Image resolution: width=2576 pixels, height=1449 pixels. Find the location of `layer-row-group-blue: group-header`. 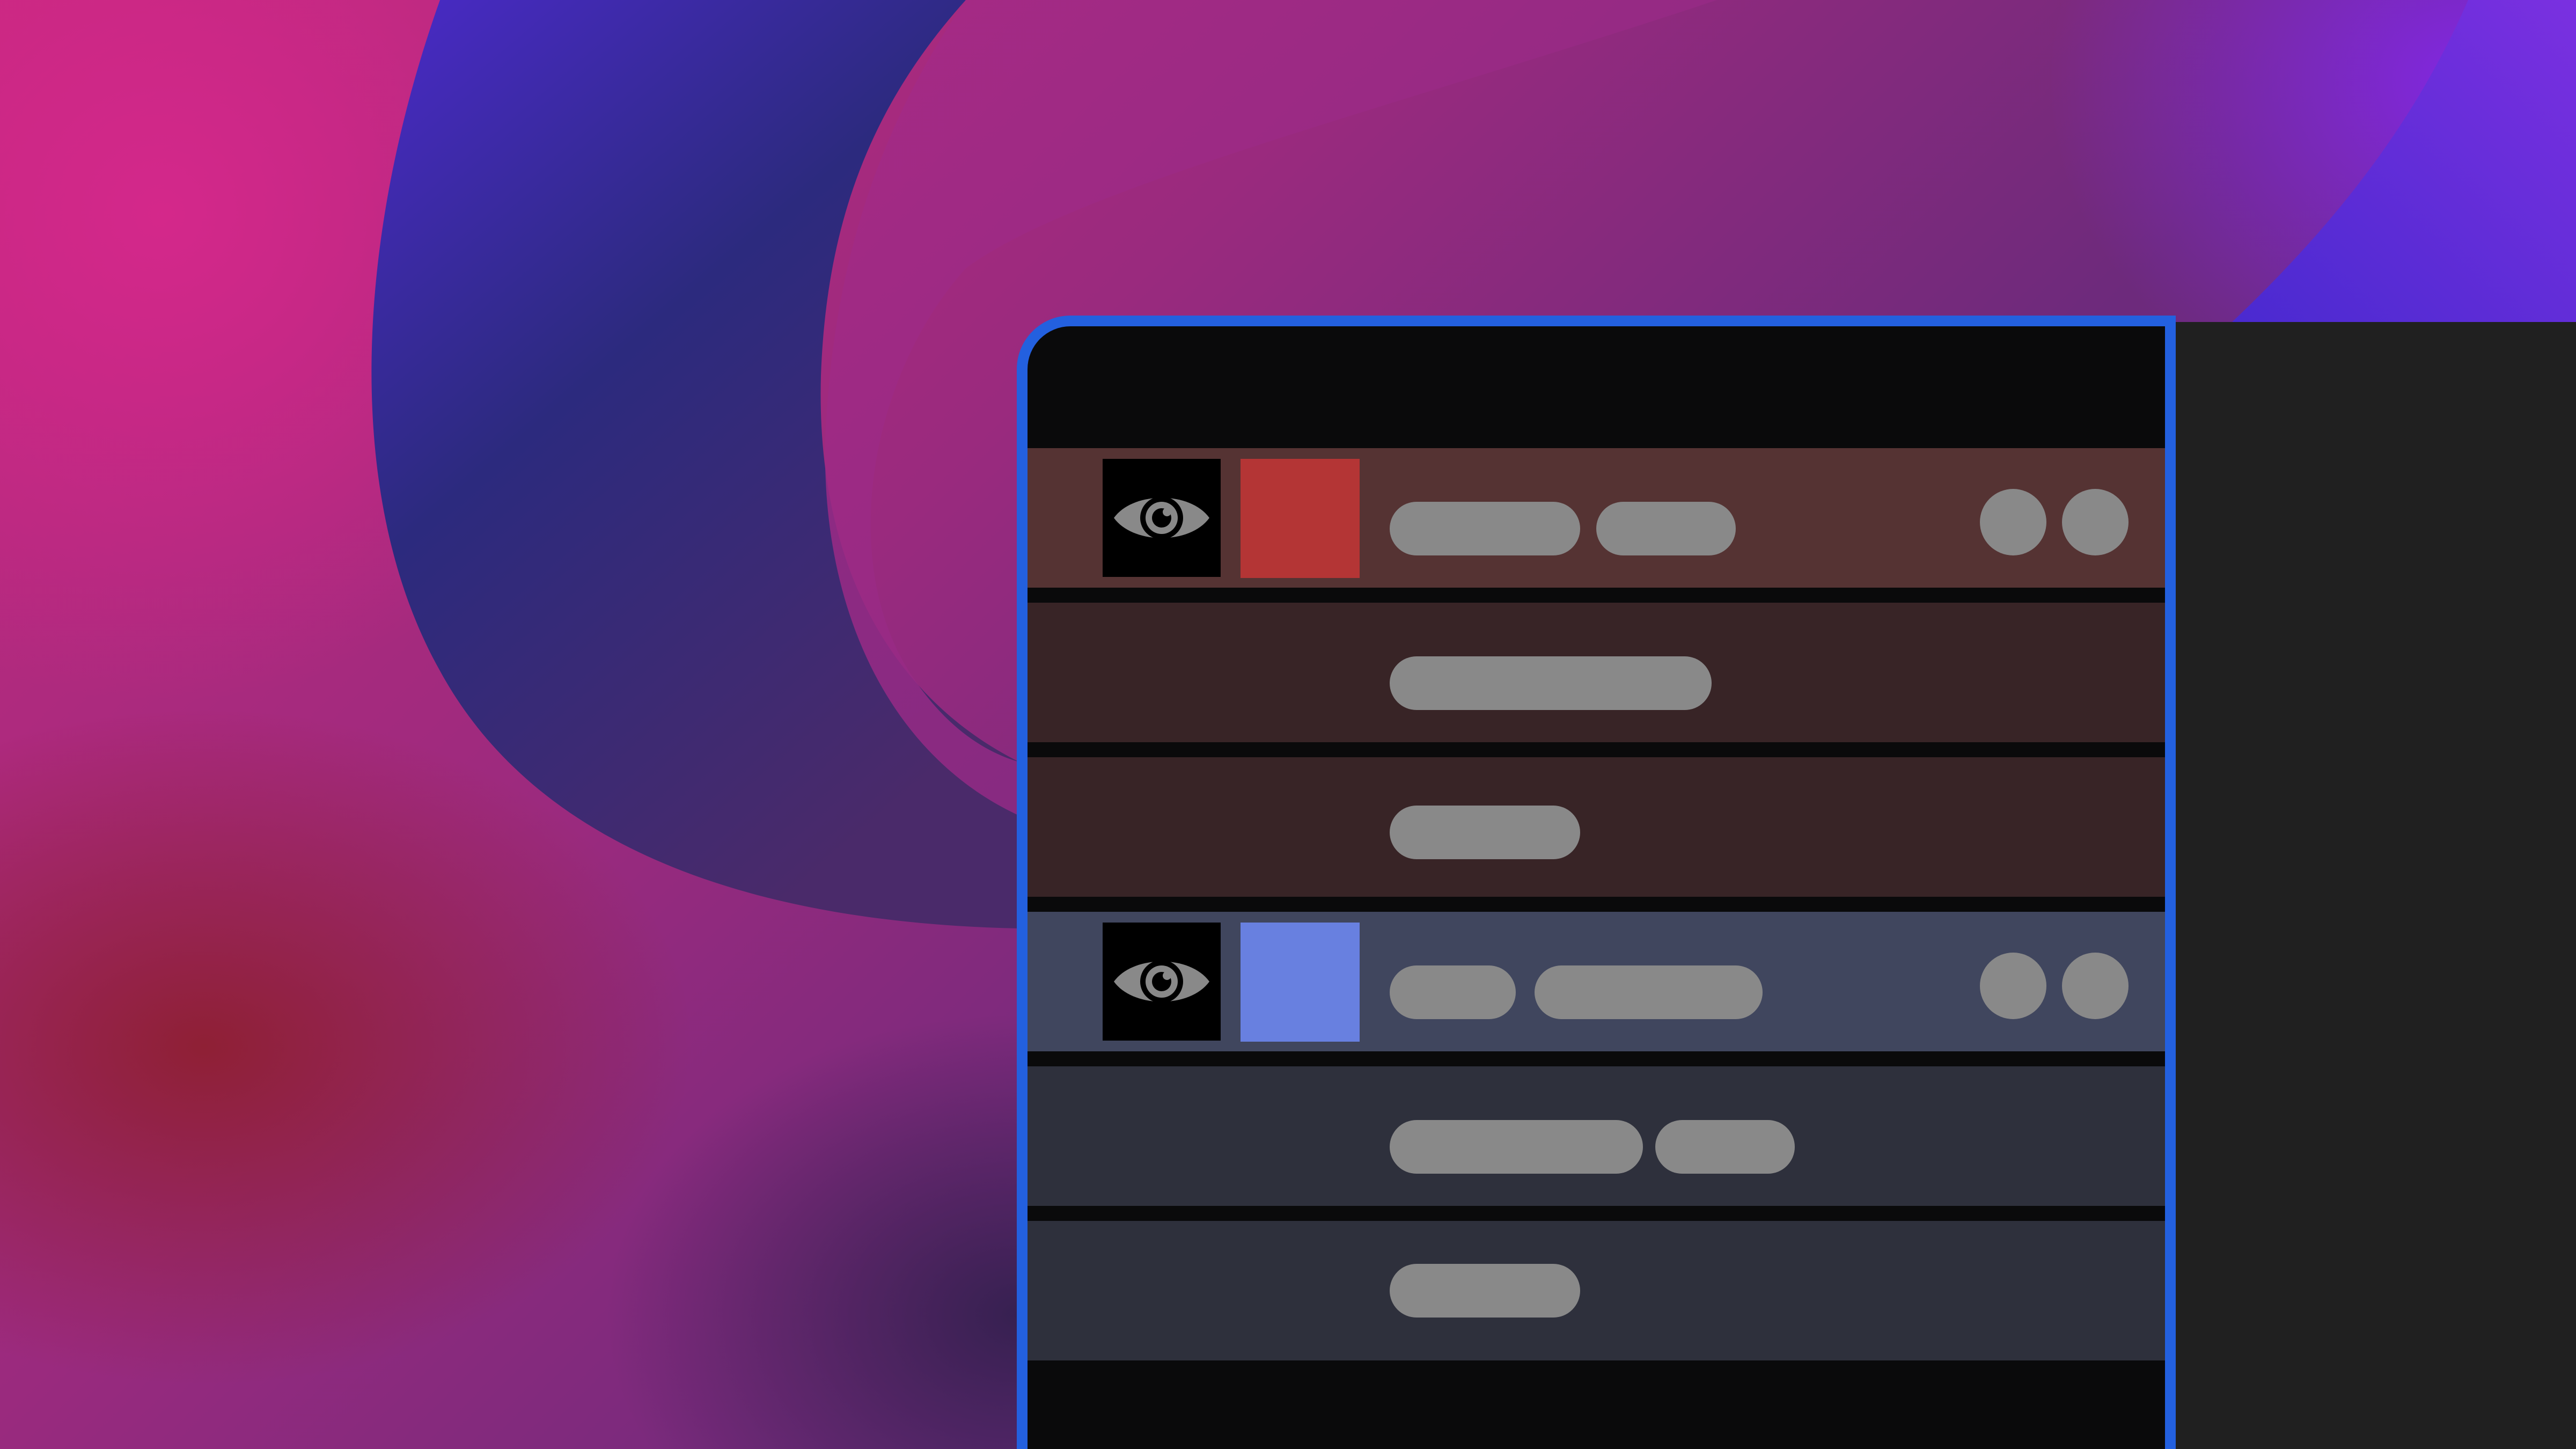

layer-row-group-blue: group-header is located at coordinates (1596, 981).